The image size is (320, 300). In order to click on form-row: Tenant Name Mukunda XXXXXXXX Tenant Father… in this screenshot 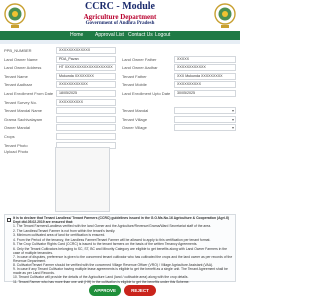, I will do `click(120, 76)`.